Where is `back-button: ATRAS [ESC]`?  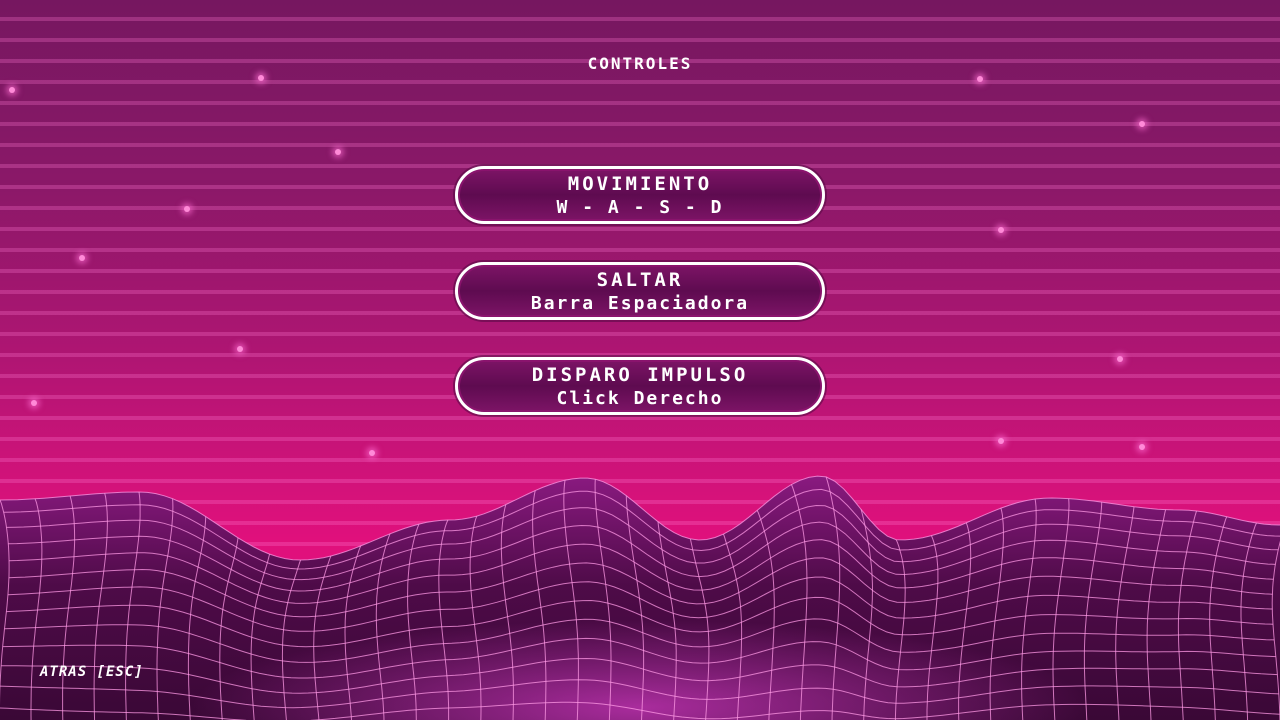
back-button: ATRAS [ESC] is located at coordinates (92, 672).